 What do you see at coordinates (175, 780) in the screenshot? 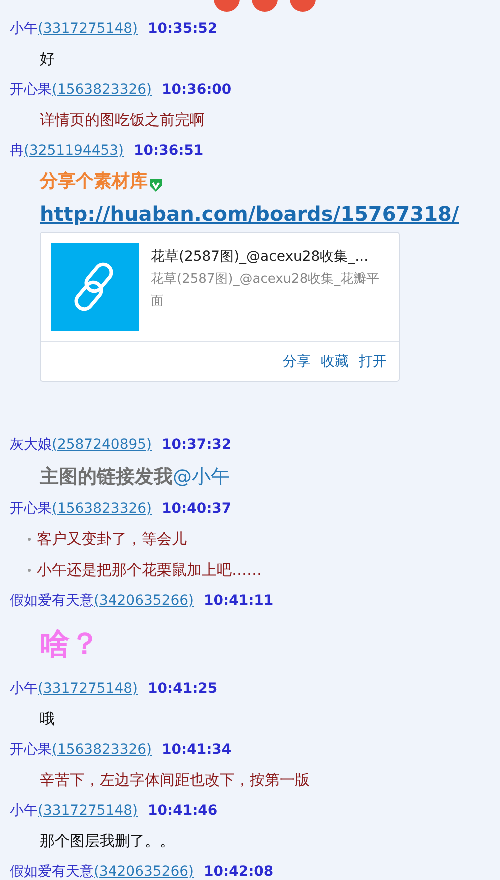
I see `message-text: 辛苦下，左边字体间距也改下，按第一版` at bounding box center [175, 780].